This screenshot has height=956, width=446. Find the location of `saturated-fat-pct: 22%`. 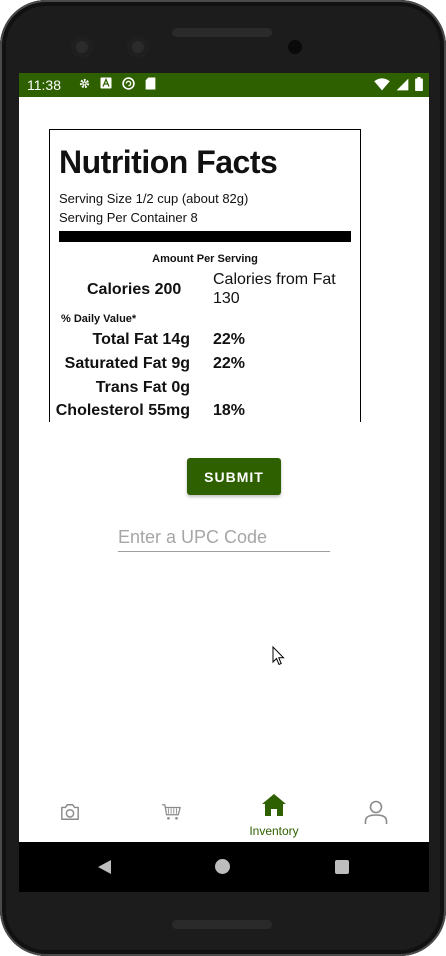

saturated-fat-pct: 22% is located at coordinates (229, 363).